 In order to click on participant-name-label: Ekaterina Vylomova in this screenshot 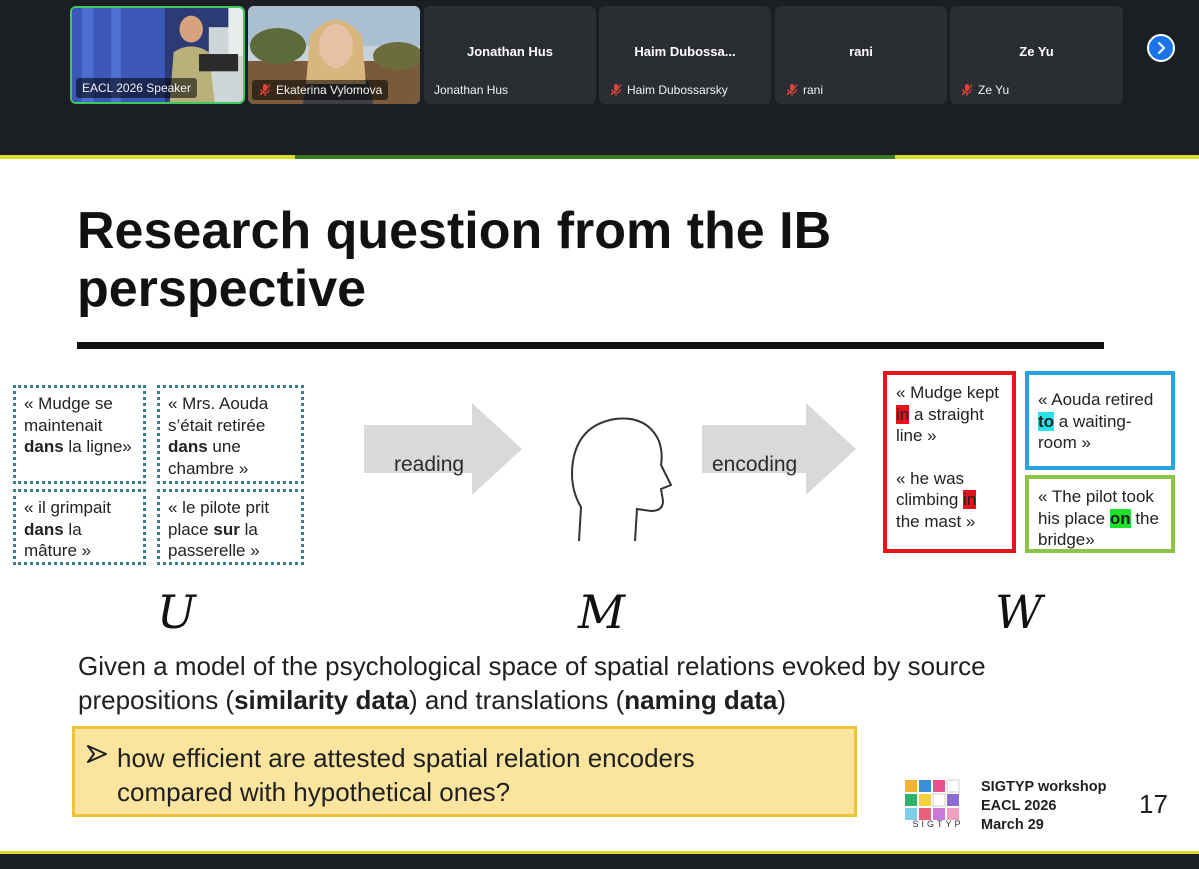, I will do `click(320, 90)`.